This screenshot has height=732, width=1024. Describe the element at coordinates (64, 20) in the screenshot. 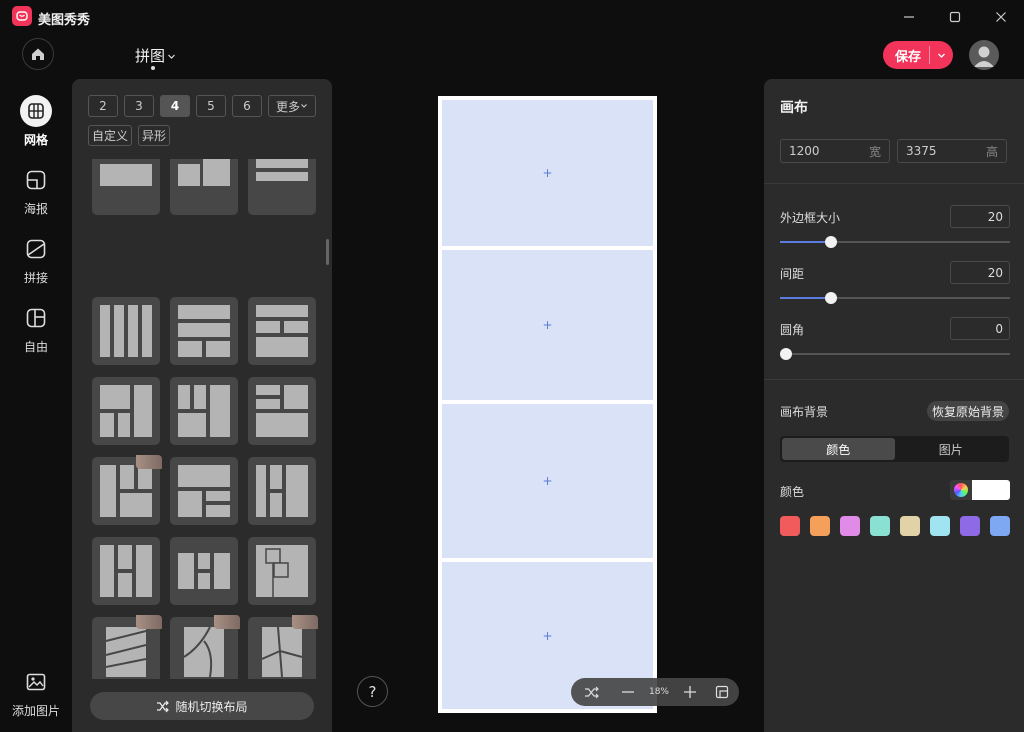

I see `app-title: 美图秀秀` at that location.